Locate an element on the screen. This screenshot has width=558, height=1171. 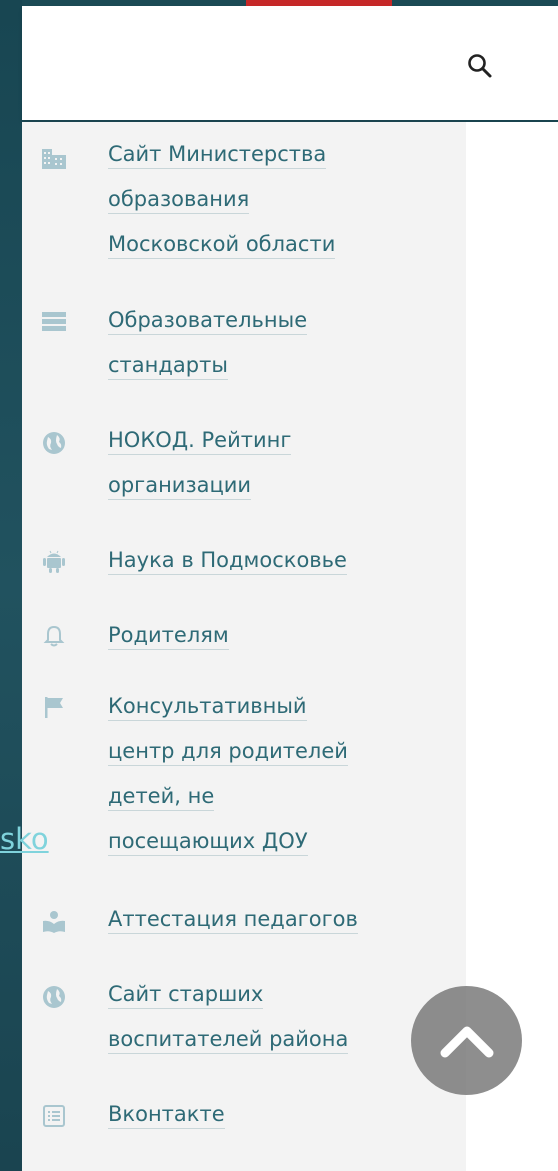
menu-item-label-line: воспитателей района is located at coordinates (228, 1040).